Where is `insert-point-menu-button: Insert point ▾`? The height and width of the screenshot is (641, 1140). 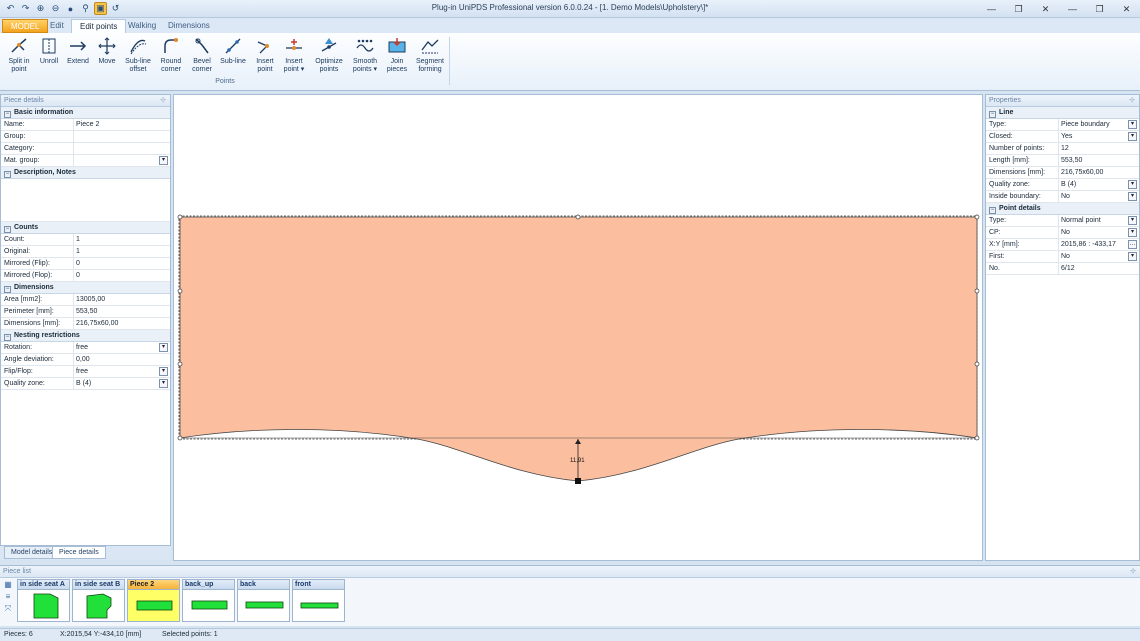 insert-point-menu-button: Insert point ▾ is located at coordinates (294, 55).